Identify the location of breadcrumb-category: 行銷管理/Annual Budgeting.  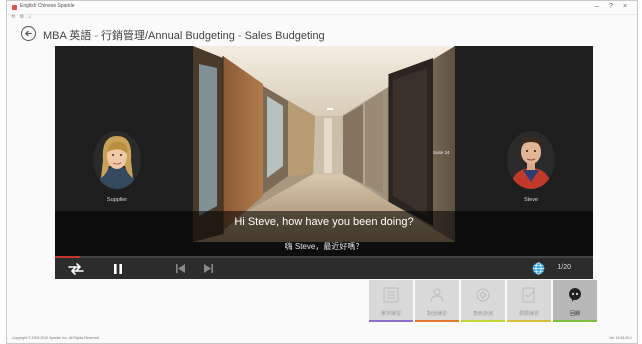
(167, 36).